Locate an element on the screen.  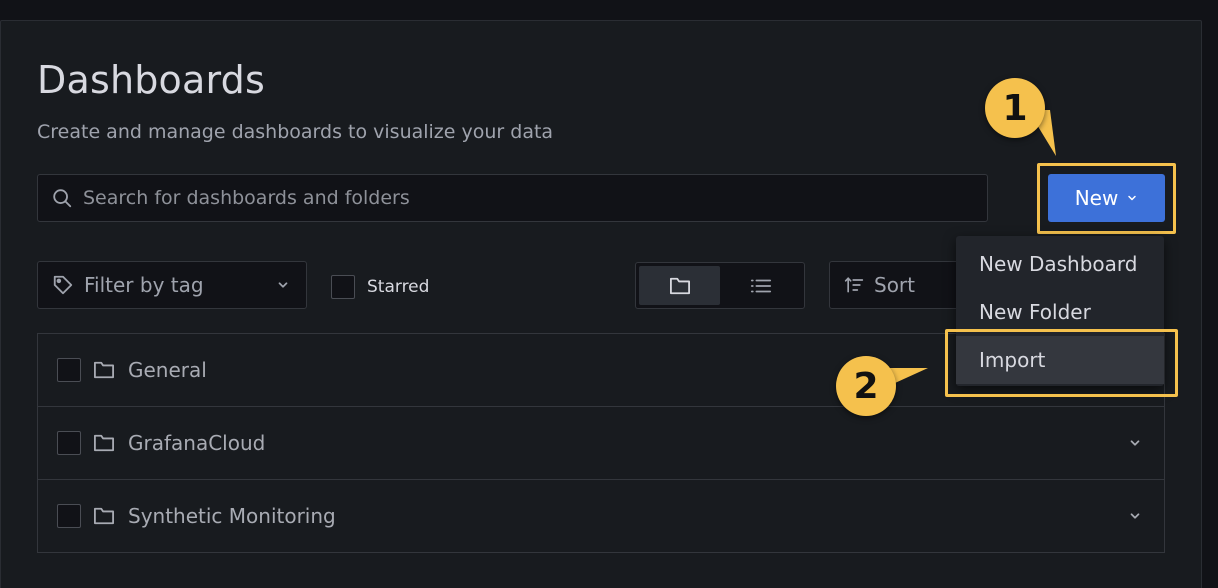
folder-view-button is located at coordinates (679, 285).